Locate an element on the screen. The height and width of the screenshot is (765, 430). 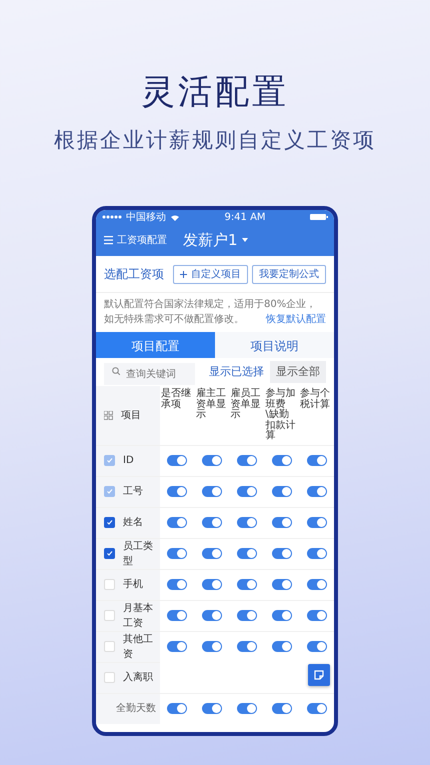
note-icon is located at coordinates (319, 675).